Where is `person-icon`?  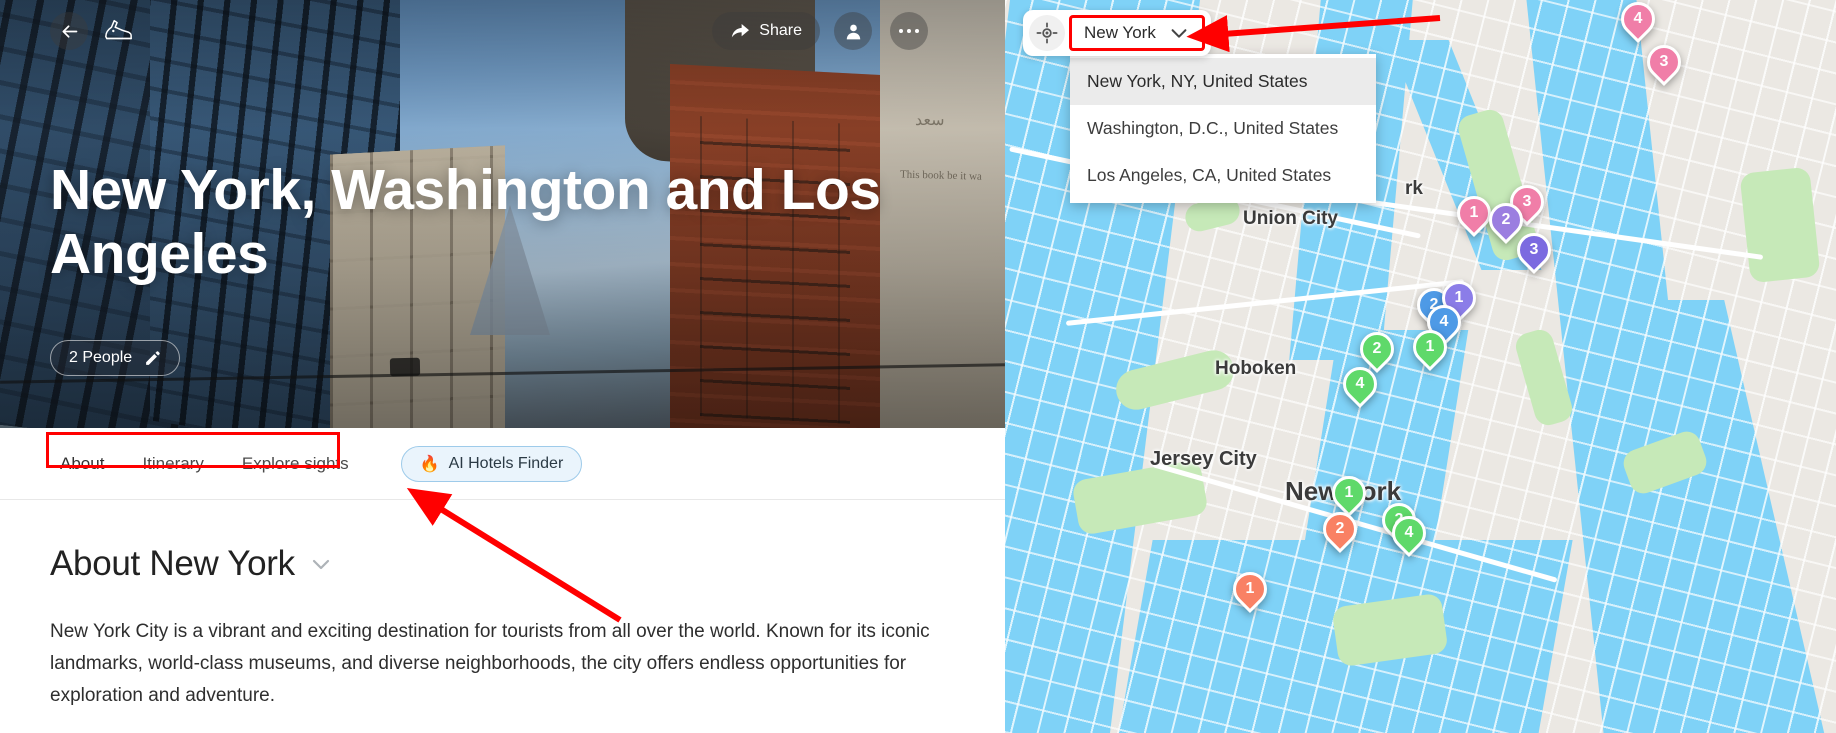
person-icon is located at coordinates (853, 31).